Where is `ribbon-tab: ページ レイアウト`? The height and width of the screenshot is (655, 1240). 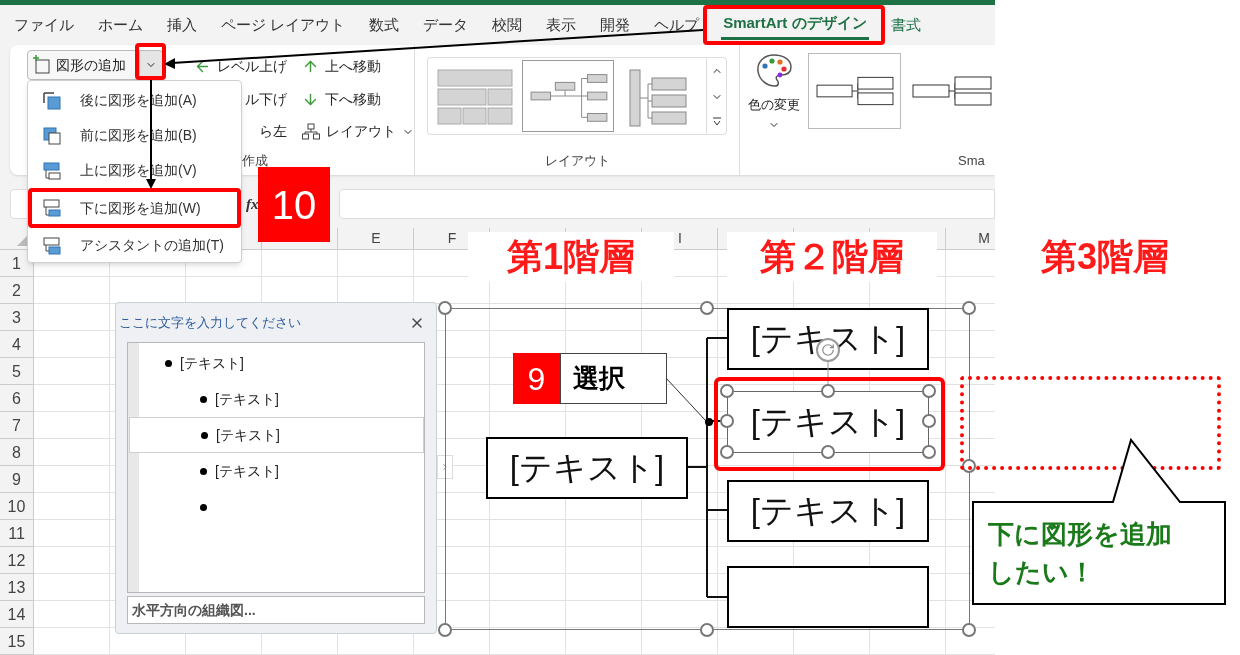 ribbon-tab: ページ レイアウト is located at coordinates (283, 25).